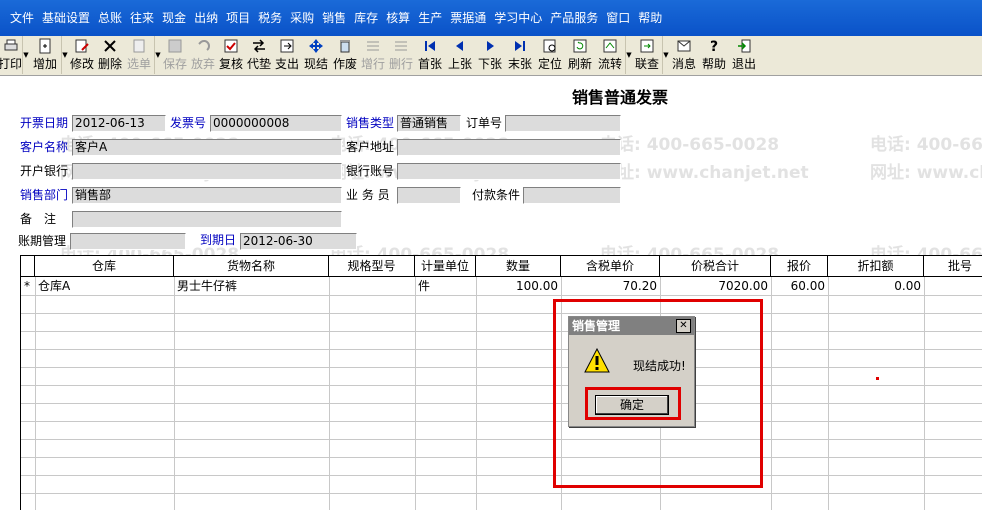  Describe the element at coordinates (632, 405) in the screenshot. I see `ok-button: 确定` at that location.